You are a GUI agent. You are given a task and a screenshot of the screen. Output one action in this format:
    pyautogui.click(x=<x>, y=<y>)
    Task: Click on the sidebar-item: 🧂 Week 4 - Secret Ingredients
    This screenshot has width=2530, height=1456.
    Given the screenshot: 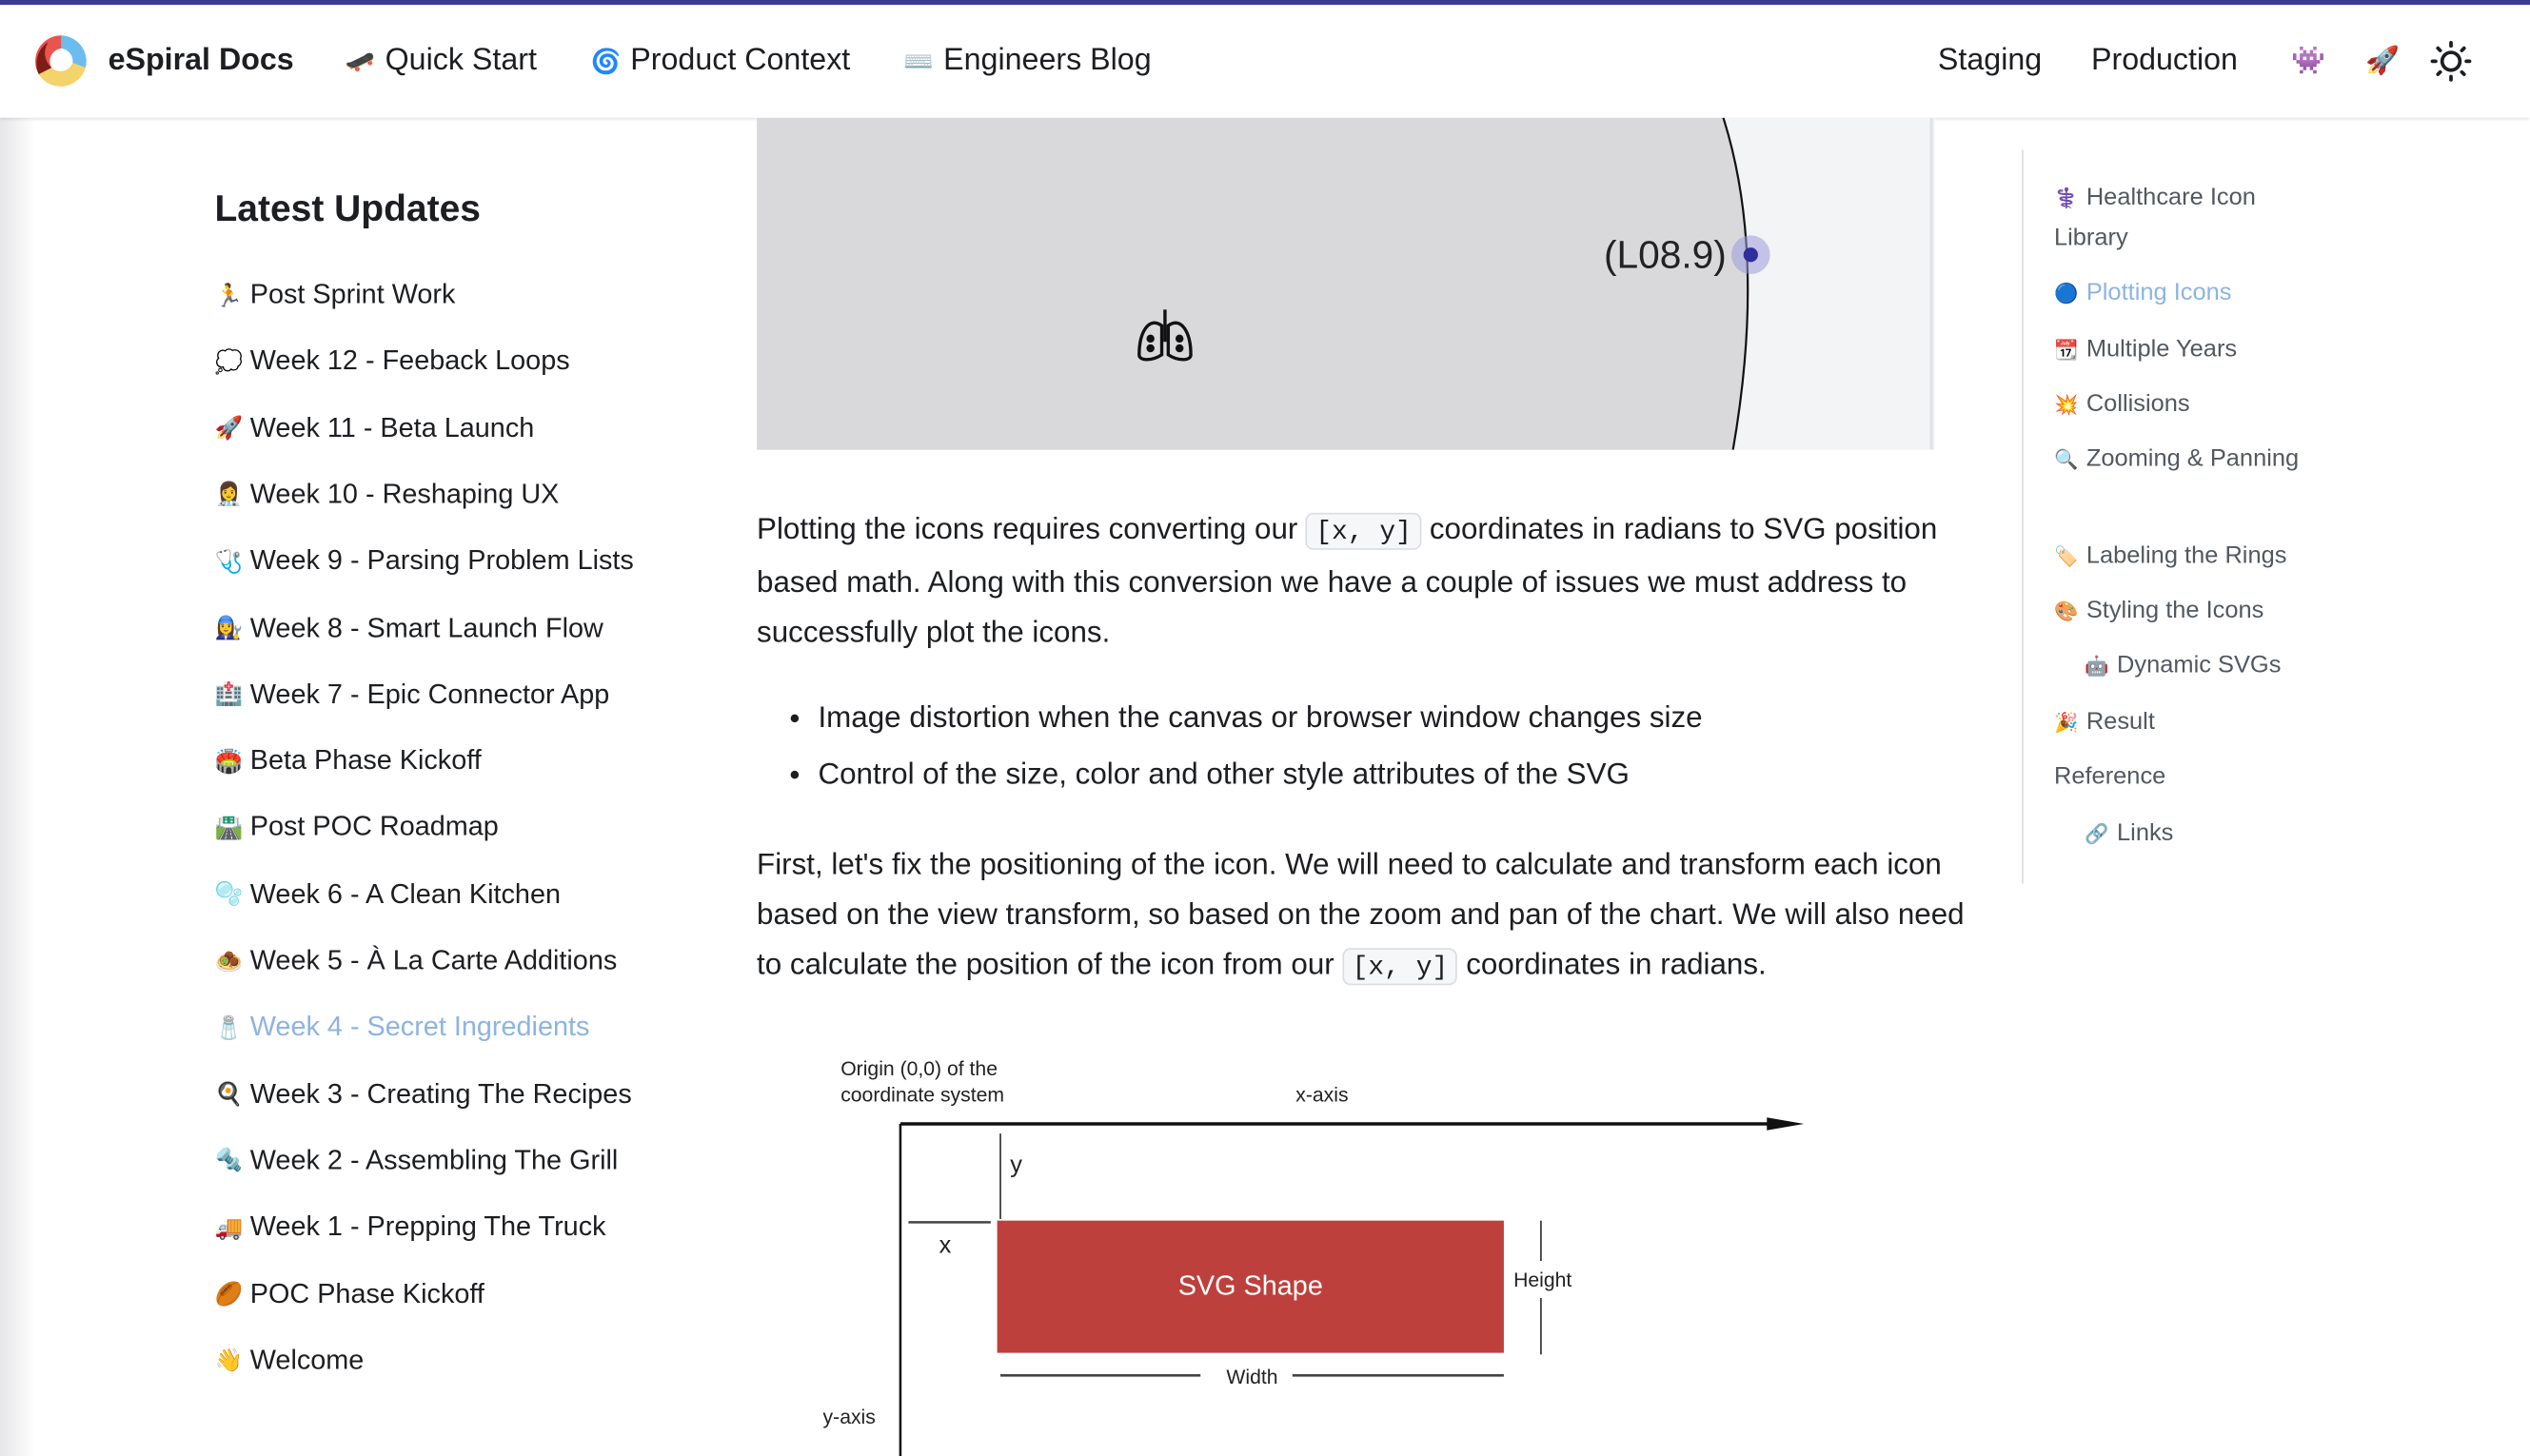 What is the action you would take?
    pyautogui.click(x=401, y=1028)
    